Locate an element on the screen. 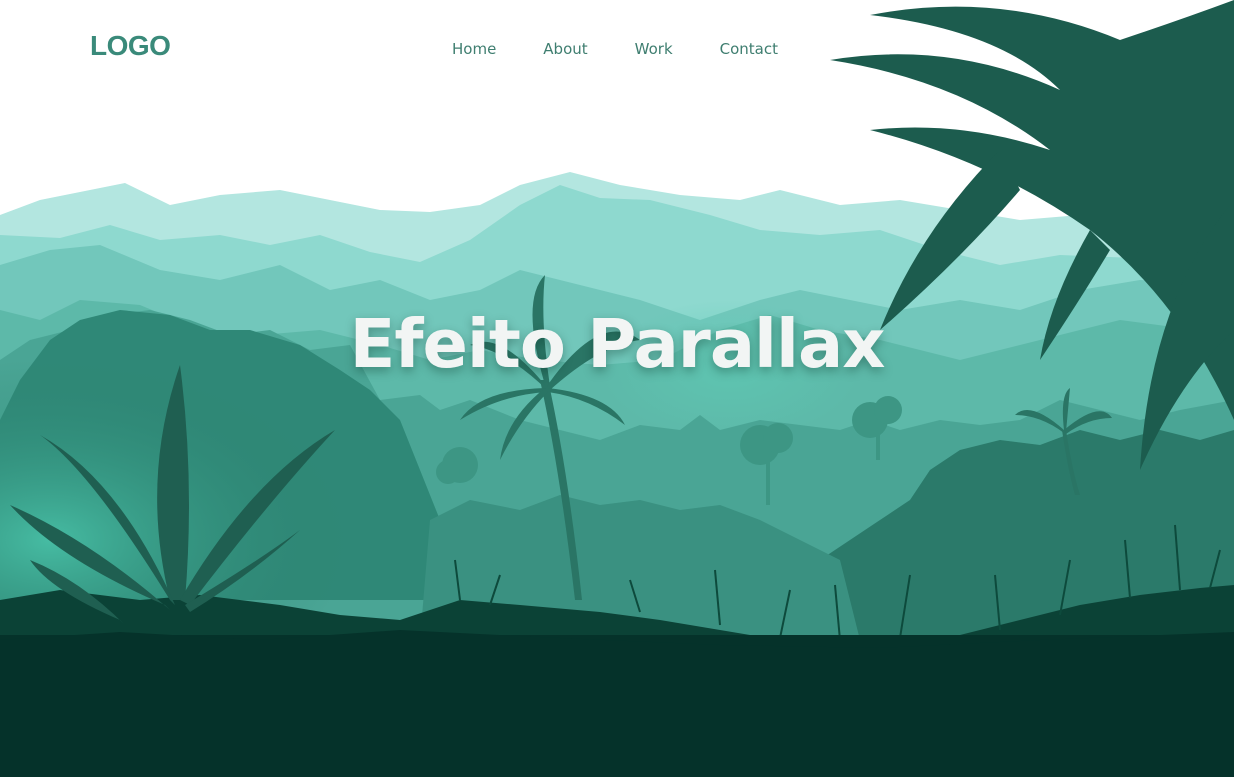 The width and height of the screenshot is (1234, 777). nav-about: About is located at coordinates (565, 49).